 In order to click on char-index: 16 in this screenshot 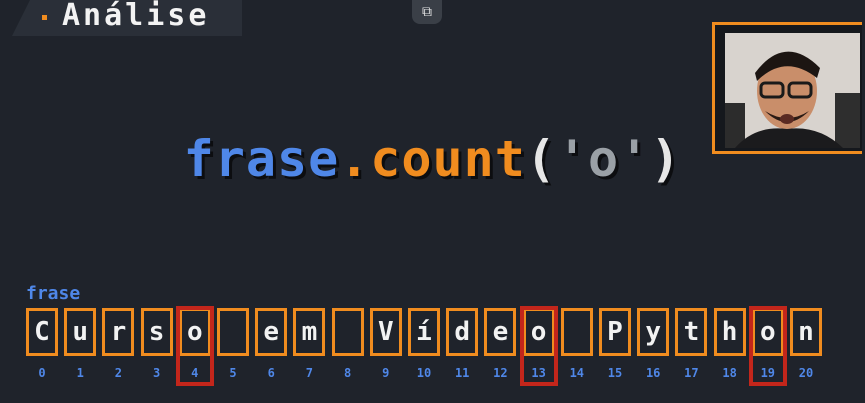, I will do `click(653, 373)`.